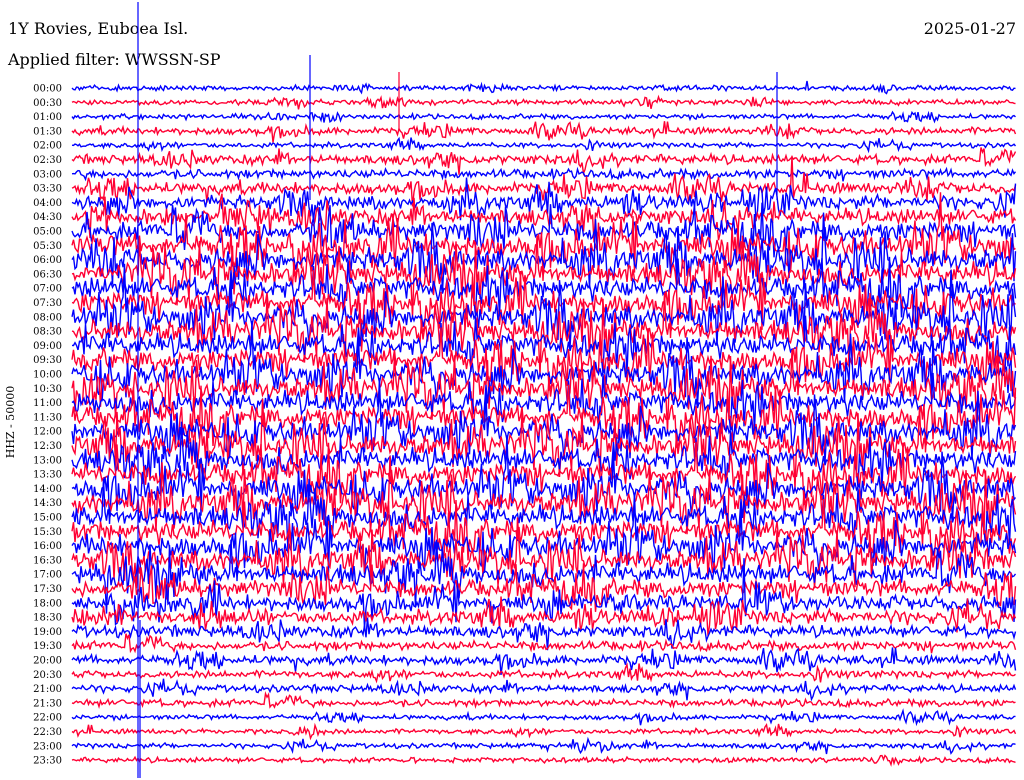 The image size is (1024, 780). What do you see at coordinates (47, 703) in the screenshot?
I see `time-tick-label: 21:30` at bounding box center [47, 703].